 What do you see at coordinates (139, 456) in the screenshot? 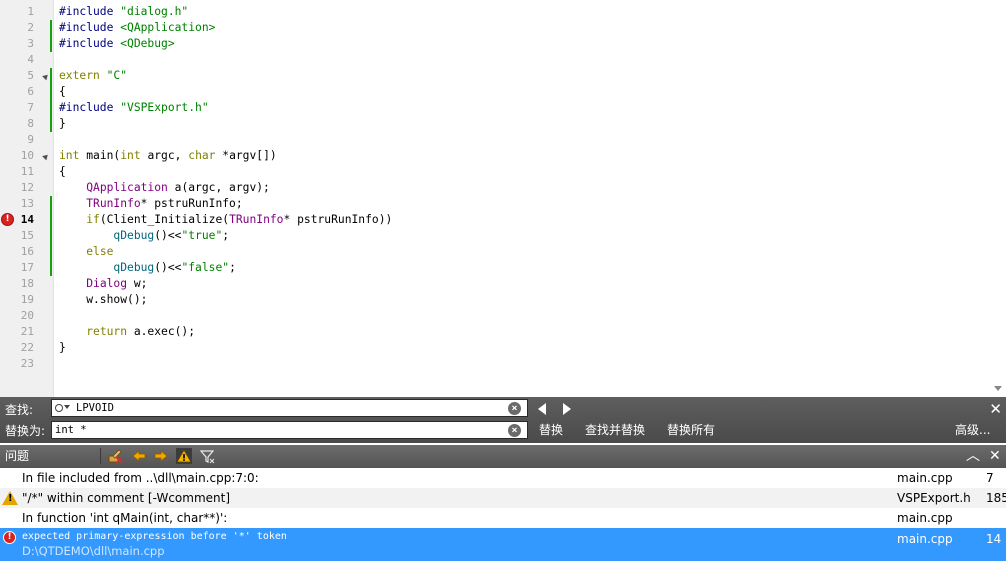
I see `previous-issue-icon` at bounding box center [139, 456].